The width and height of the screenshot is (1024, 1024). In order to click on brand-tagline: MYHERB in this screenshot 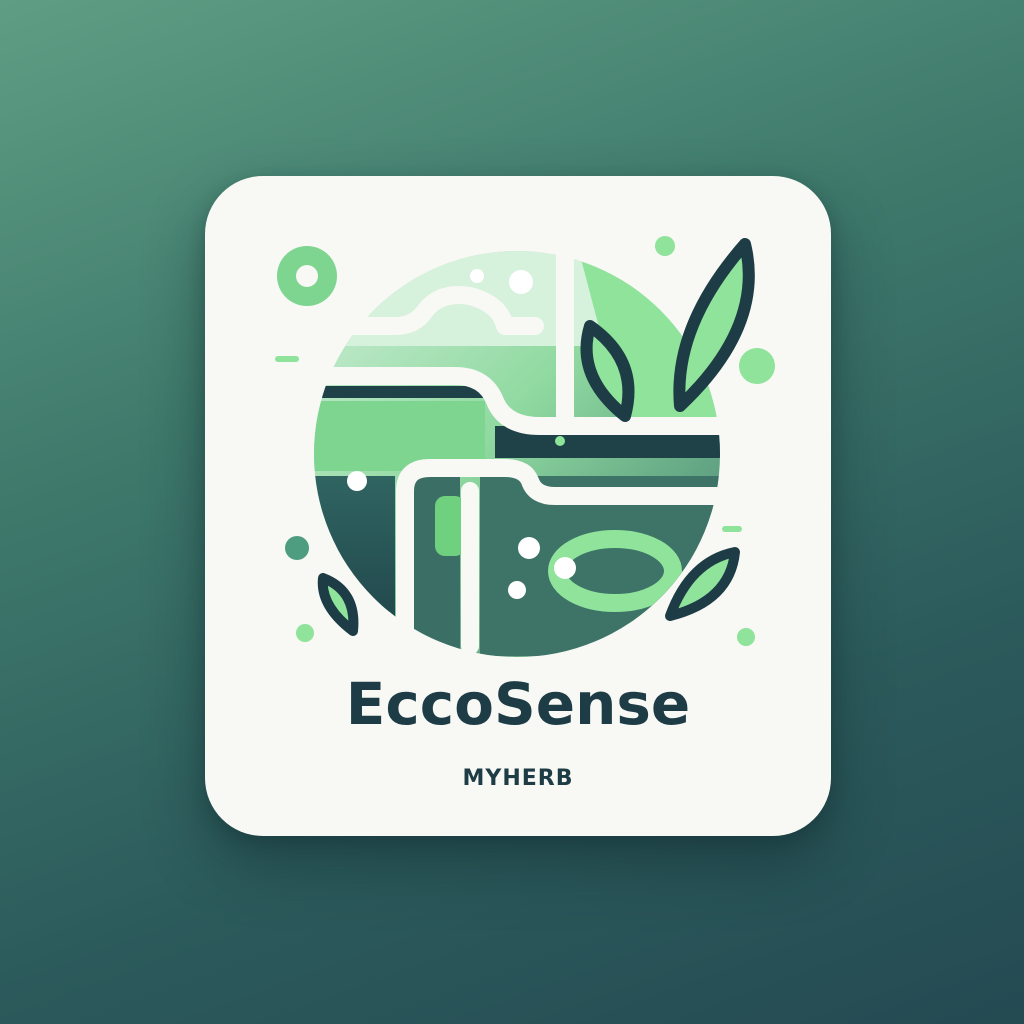, I will do `click(518, 778)`.